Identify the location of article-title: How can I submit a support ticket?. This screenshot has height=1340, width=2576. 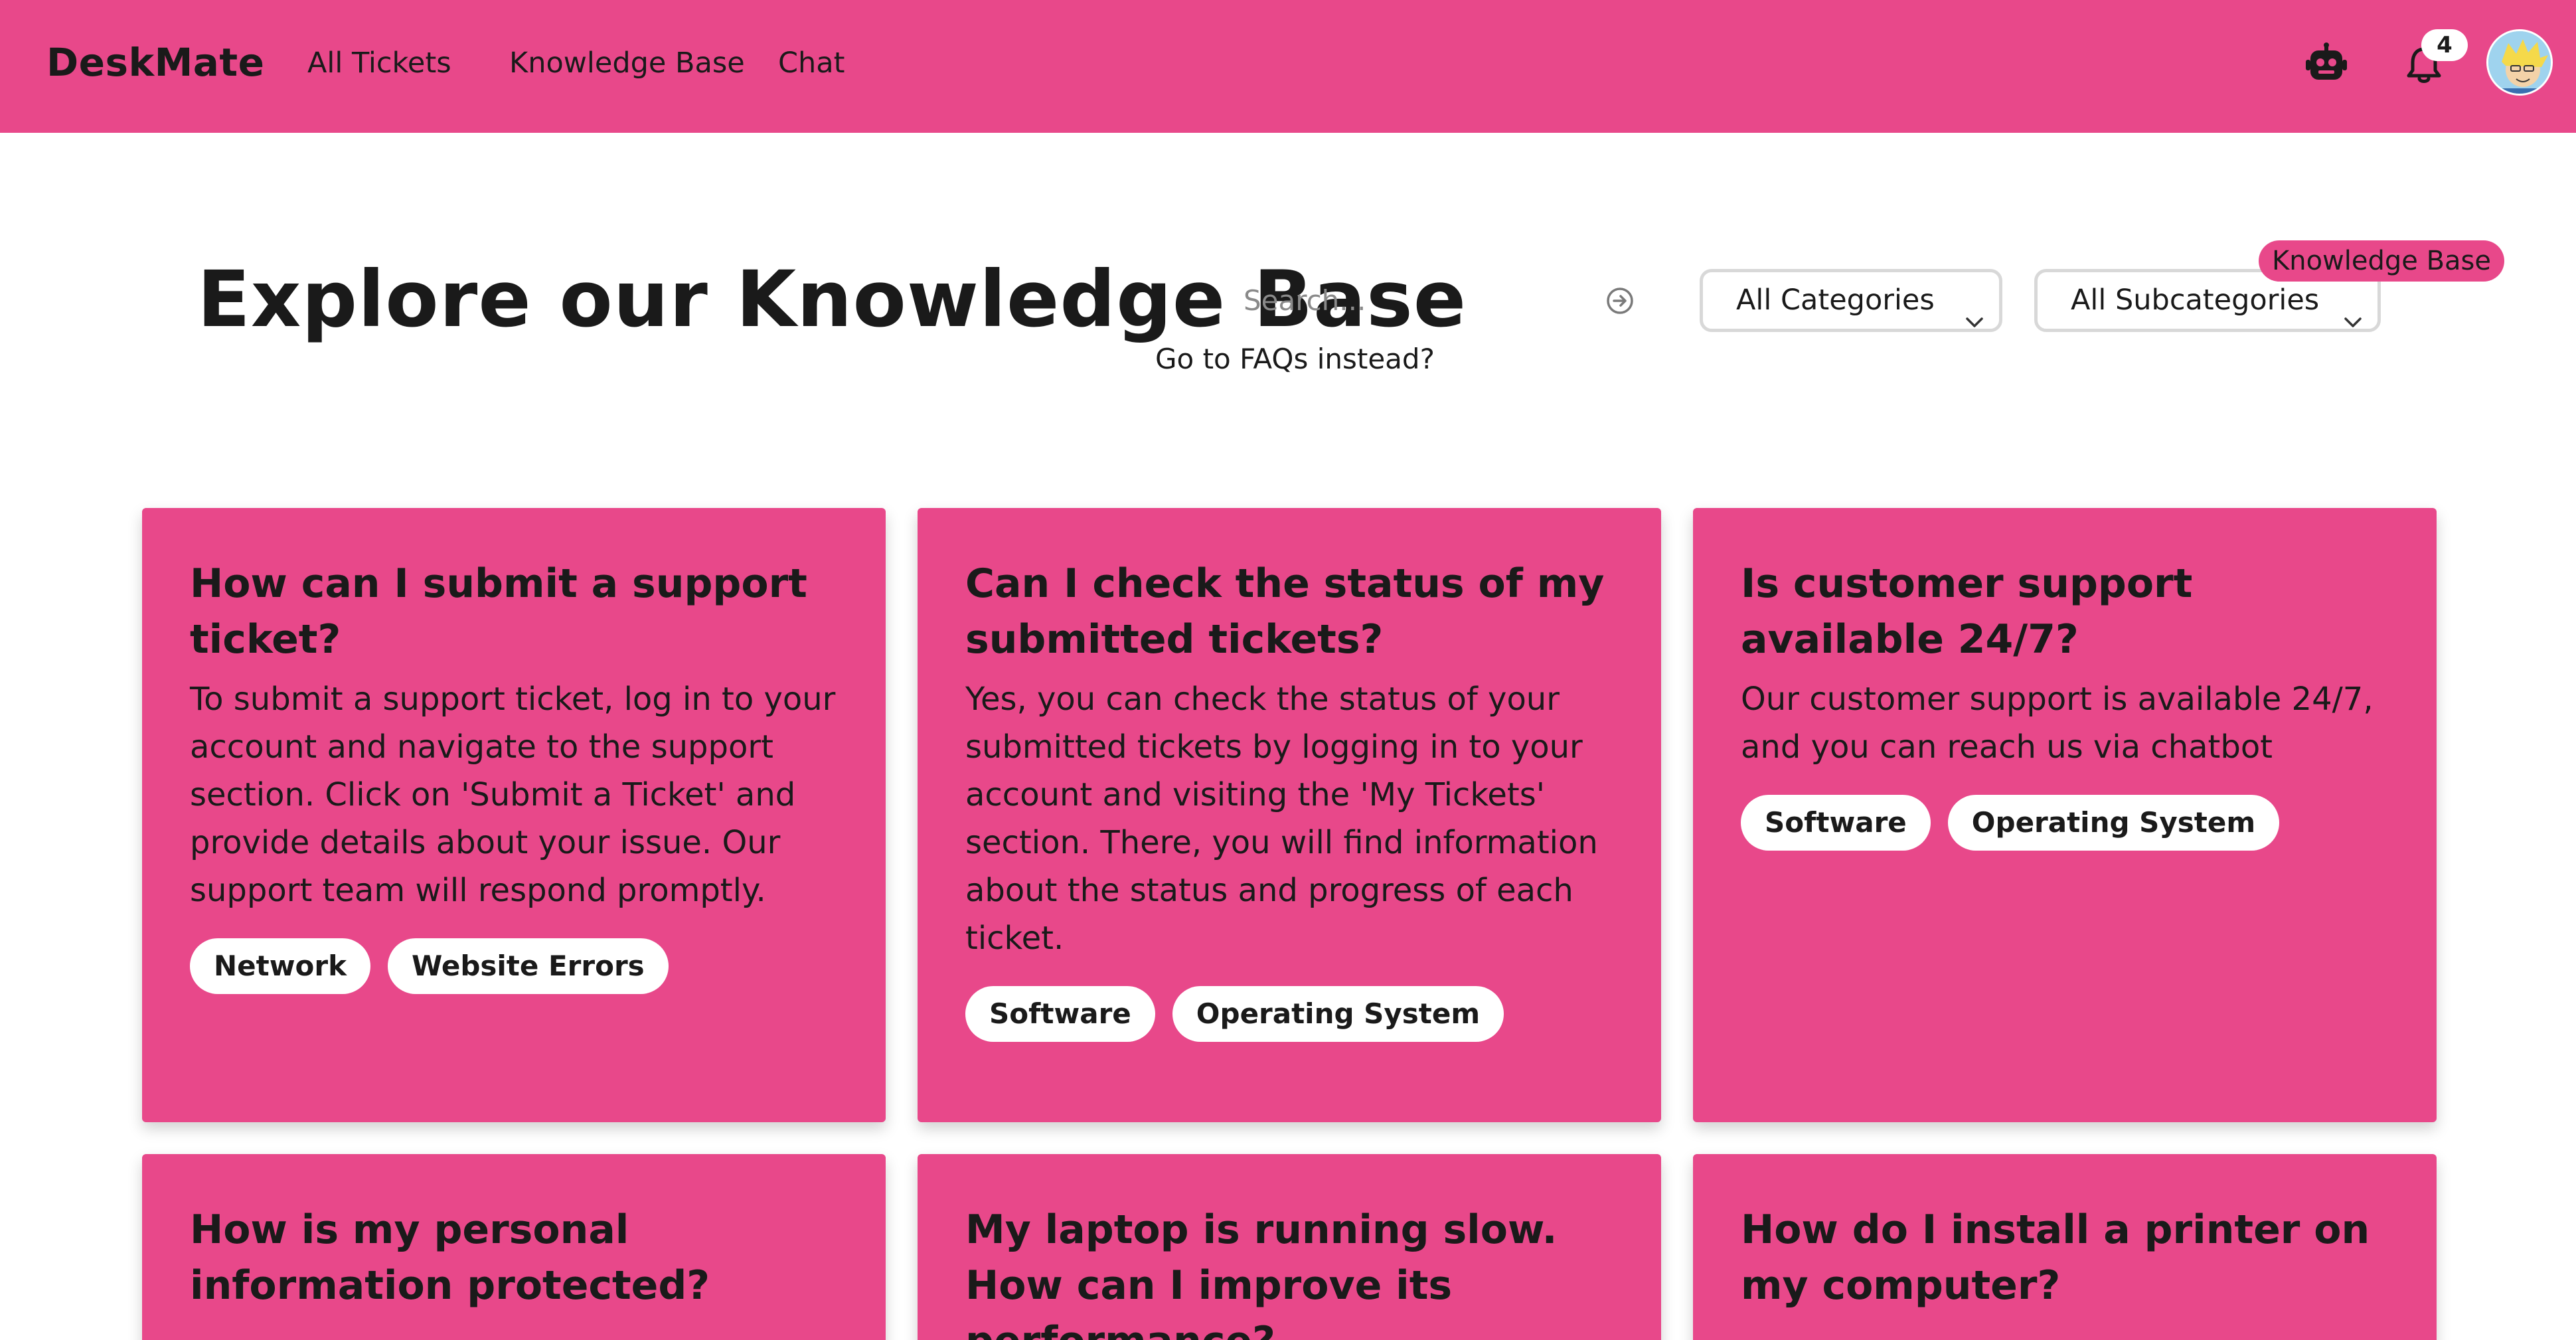
(498, 611).